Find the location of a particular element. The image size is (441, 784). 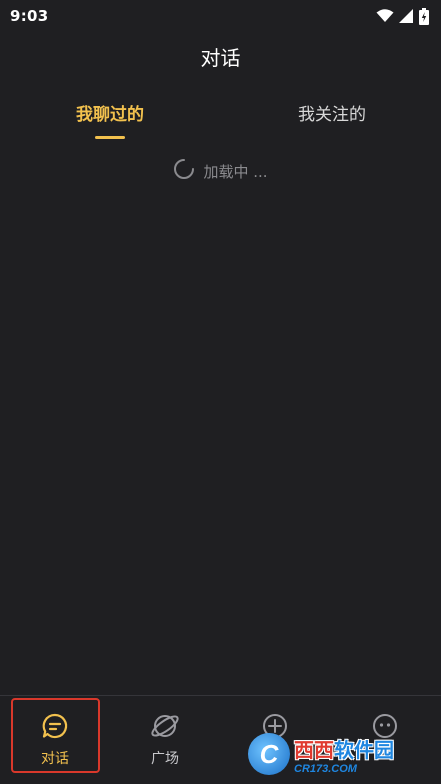

tab-following: 我关注的 is located at coordinates (332, 112).